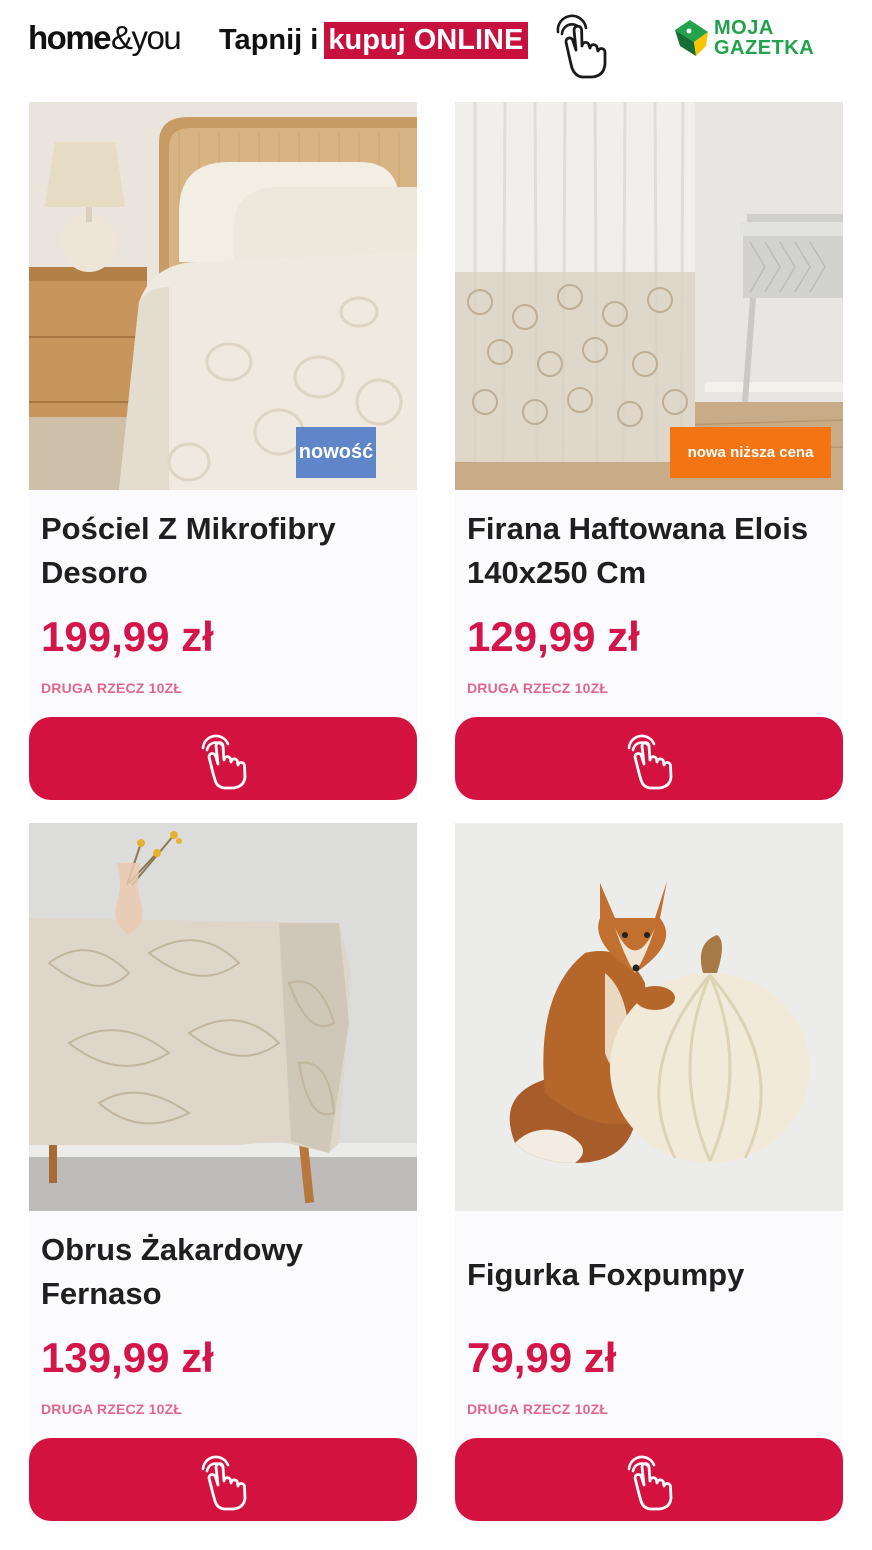 This screenshot has height=1550, width=872. What do you see at coordinates (652, 1275) in the screenshot?
I see `product-title: Figurka Foxpumpy` at bounding box center [652, 1275].